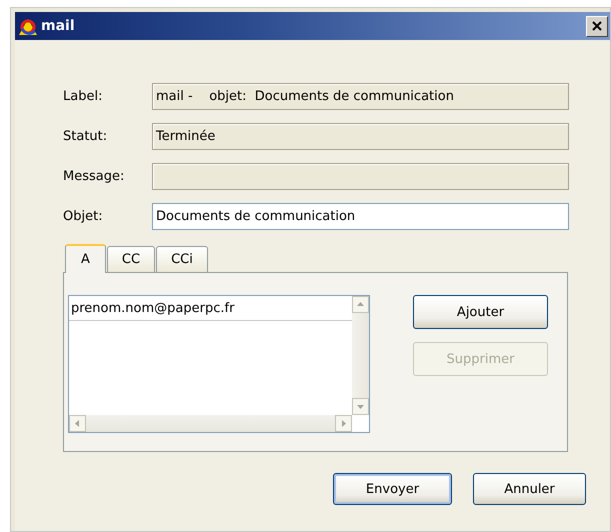  I want to click on scroll-down-button, so click(360, 406).